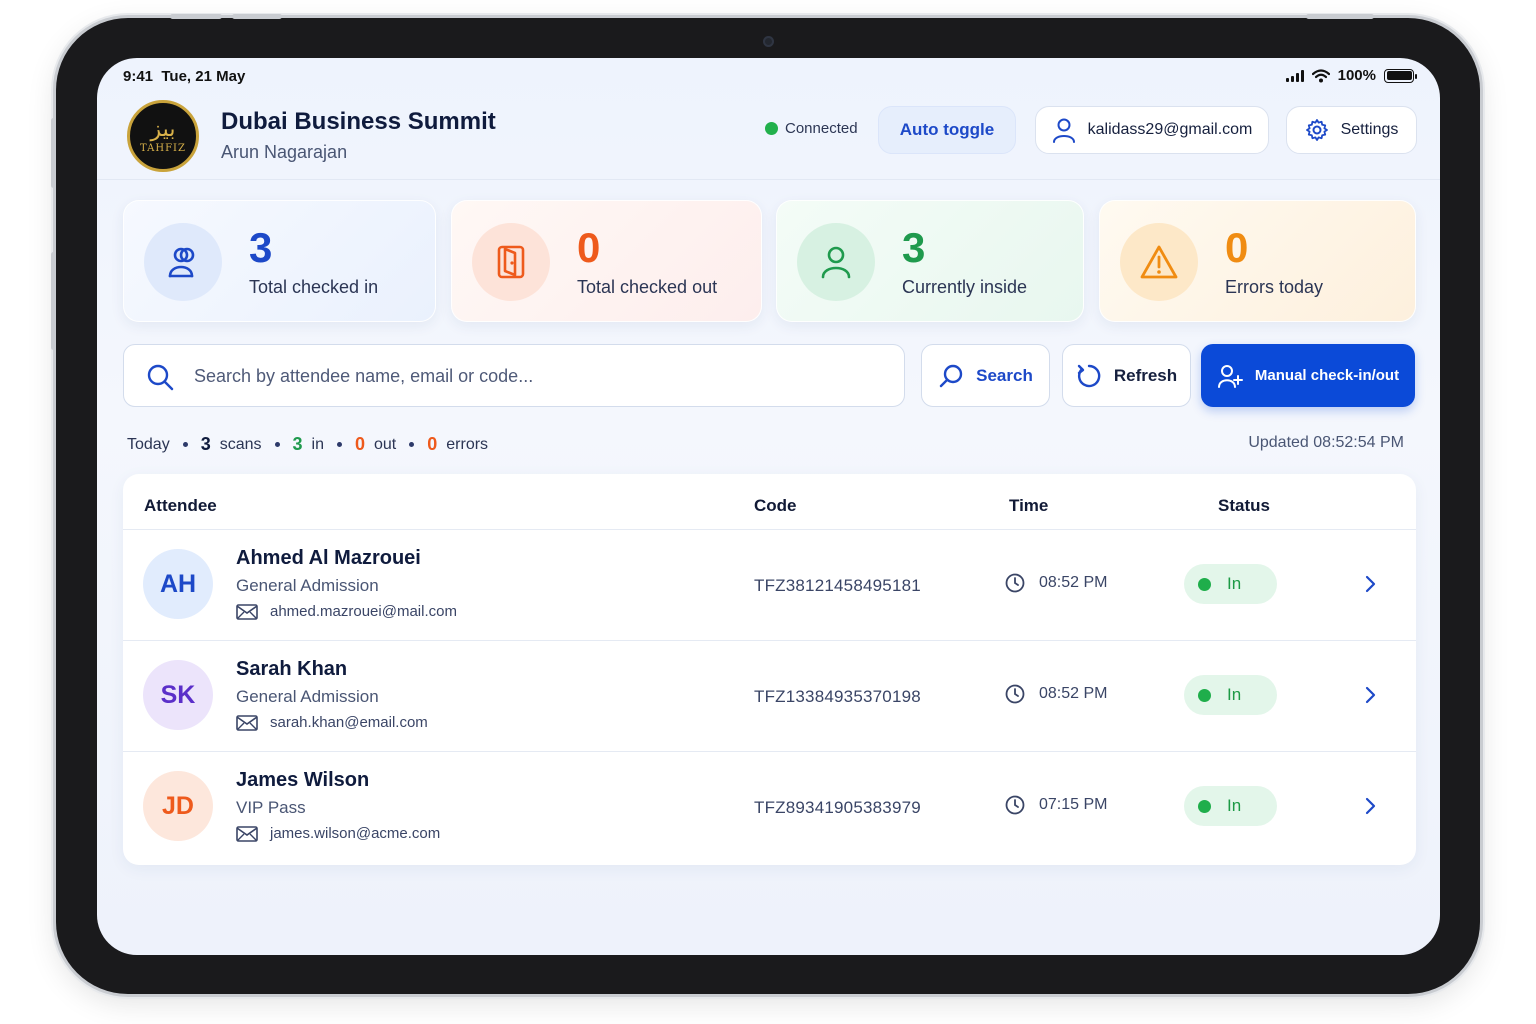 The image size is (1536, 1024). Describe the element at coordinates (279, 261) in the screenshot. I see `stat-card-checked-in: 3 Total checked in` at that location.